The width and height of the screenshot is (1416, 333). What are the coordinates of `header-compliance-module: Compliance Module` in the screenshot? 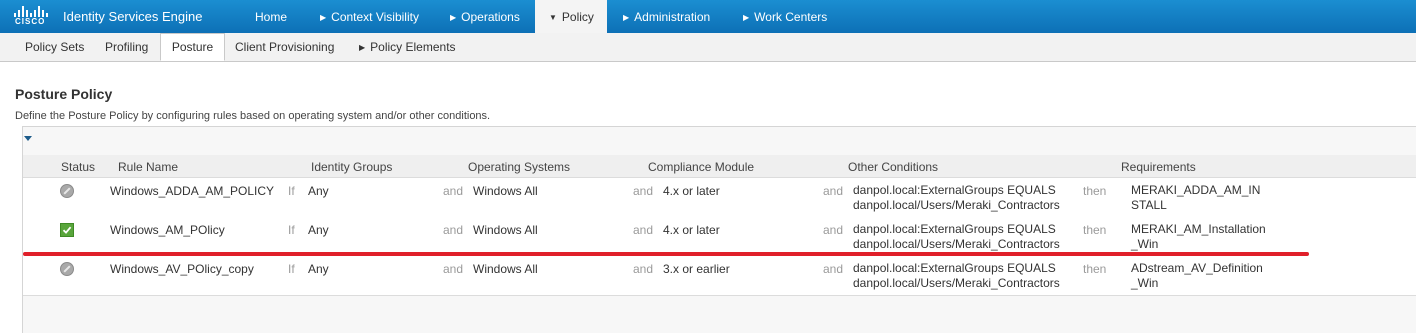 It's located at (701, 167).